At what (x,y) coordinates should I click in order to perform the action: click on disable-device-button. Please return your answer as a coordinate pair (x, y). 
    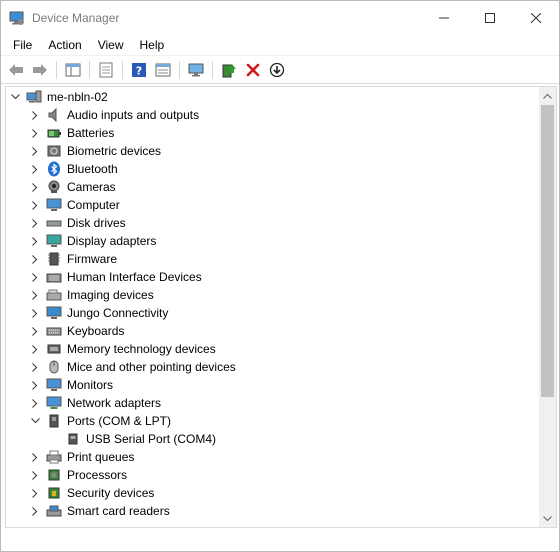
    Looking at the image, I should click on (277, 70).